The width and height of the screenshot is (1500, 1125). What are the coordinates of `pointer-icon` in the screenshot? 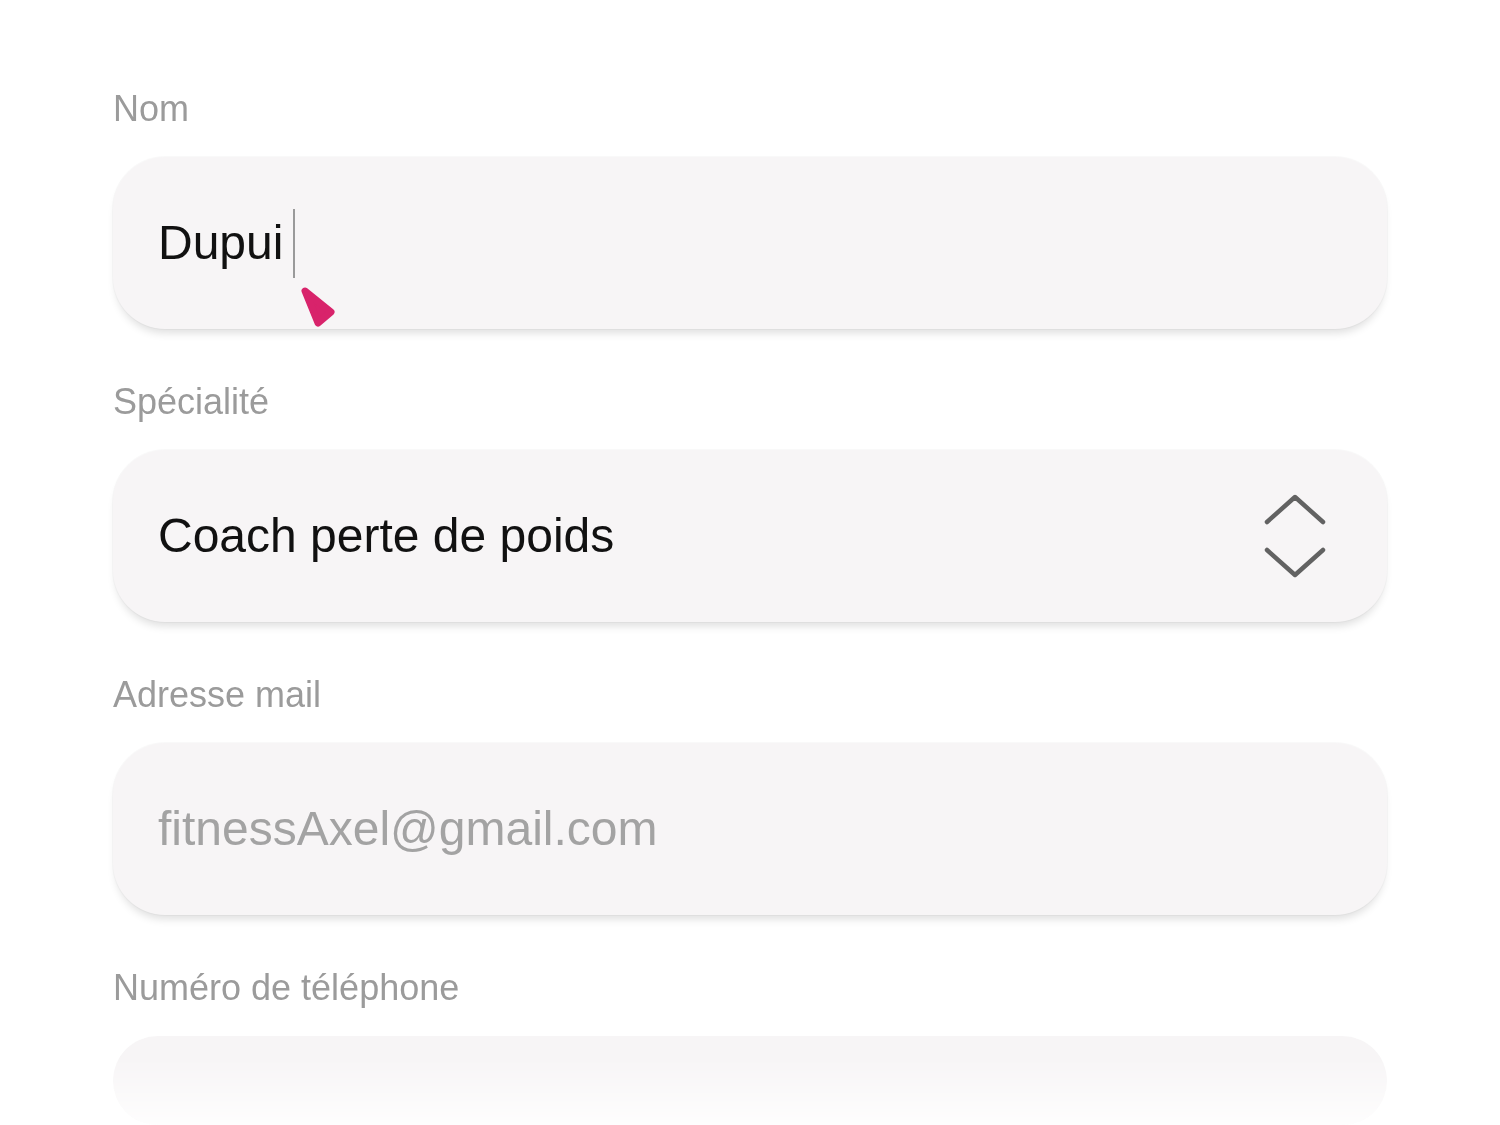 It's located at (318, 306).